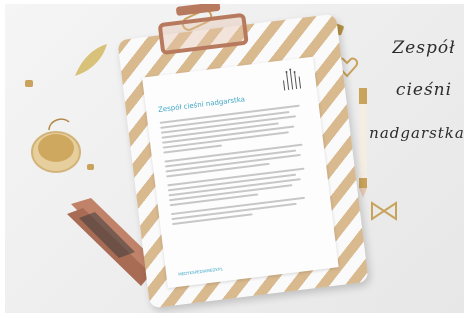  I want to click on caption-line-3: nadgarstka, so click(416, 133).